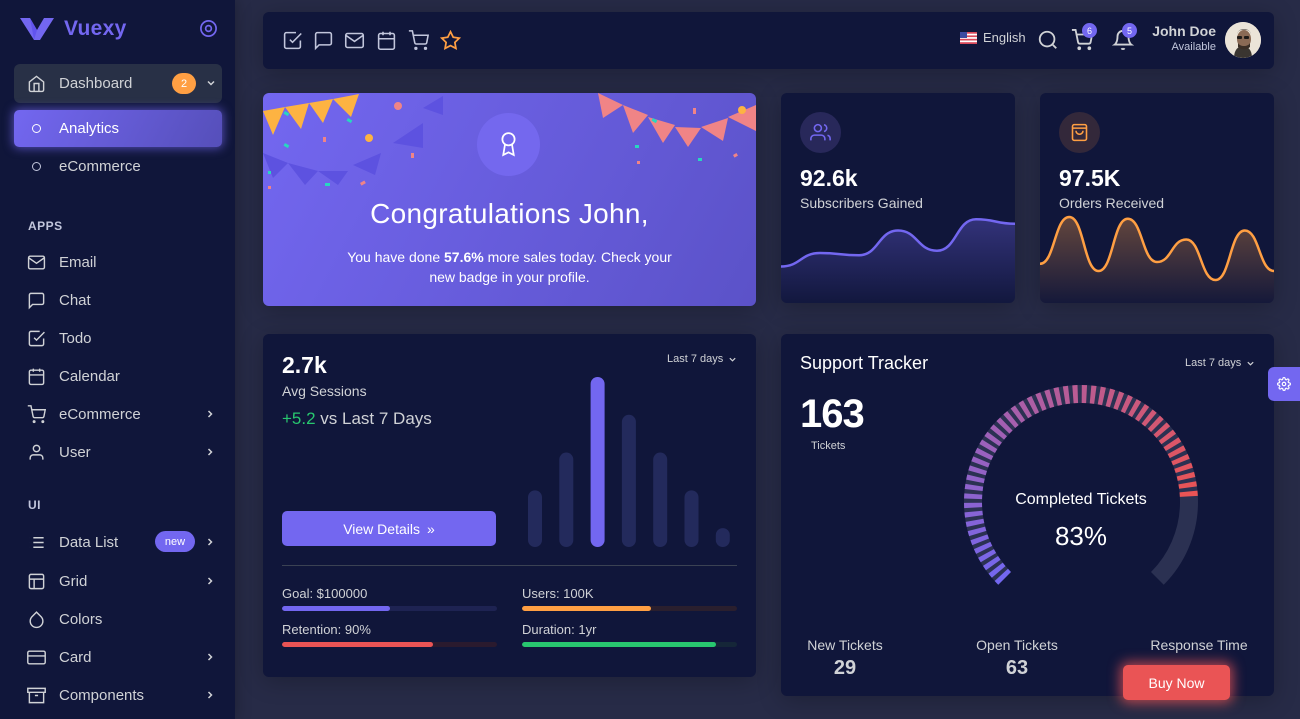 The height and width of the screenshot is (719, 1300). Describe the element at coordinates (36, 619) in the screenshot. I see `droplet-icon` at that location.